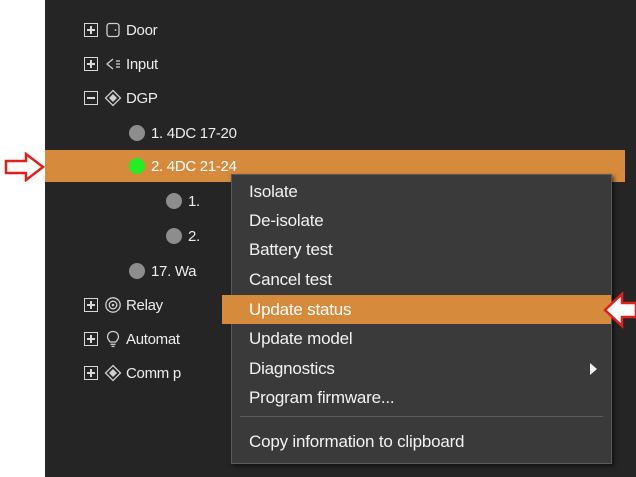 The image size is (636, 477). I want to click on menu-item-update-model: Update model, so click(421, 338).